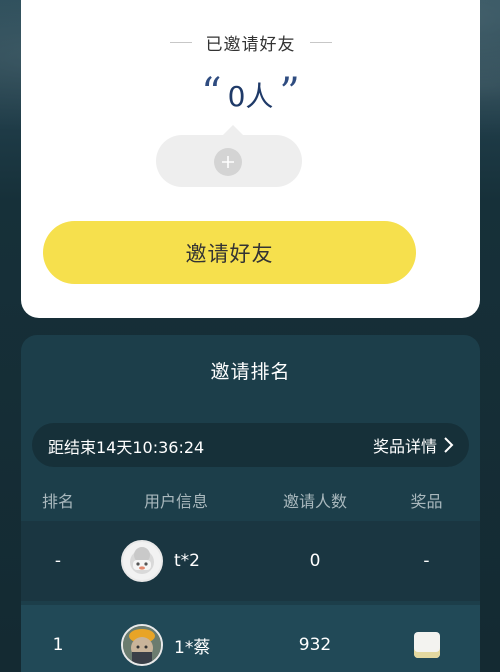 This screenshot has height=672, width=500. I want to click on chevron-right-icon, so click(449, 445).